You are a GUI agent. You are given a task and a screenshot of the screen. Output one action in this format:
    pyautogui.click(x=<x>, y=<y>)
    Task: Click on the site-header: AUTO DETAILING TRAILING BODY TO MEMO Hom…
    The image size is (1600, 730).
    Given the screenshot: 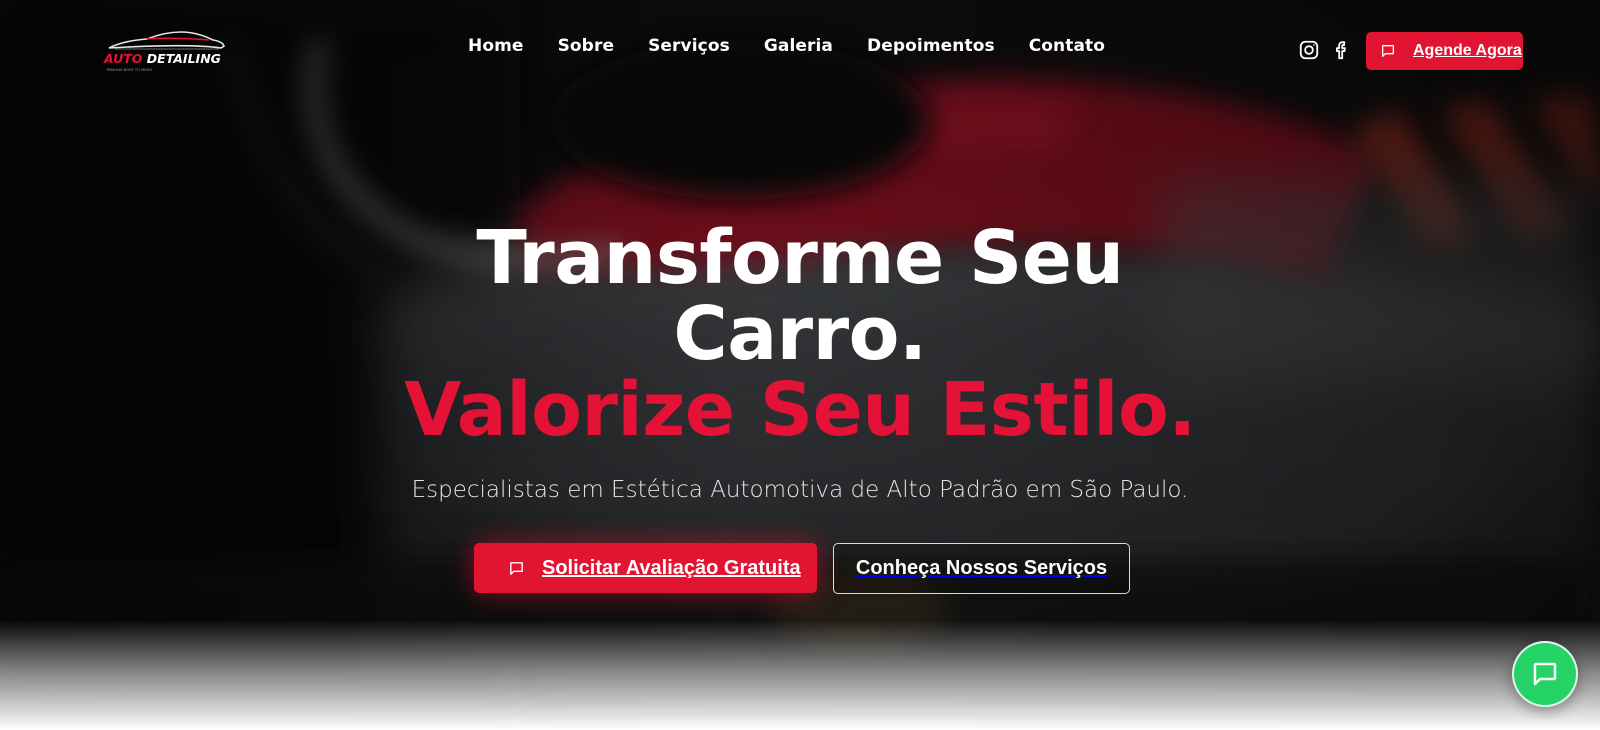 What is the action you would take?
    pyautogui.click(x=800, y=50)
    